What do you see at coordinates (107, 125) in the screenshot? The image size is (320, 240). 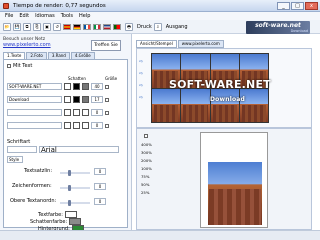 I see `text-row-4-checkbox` at bounding box center [107, 125].